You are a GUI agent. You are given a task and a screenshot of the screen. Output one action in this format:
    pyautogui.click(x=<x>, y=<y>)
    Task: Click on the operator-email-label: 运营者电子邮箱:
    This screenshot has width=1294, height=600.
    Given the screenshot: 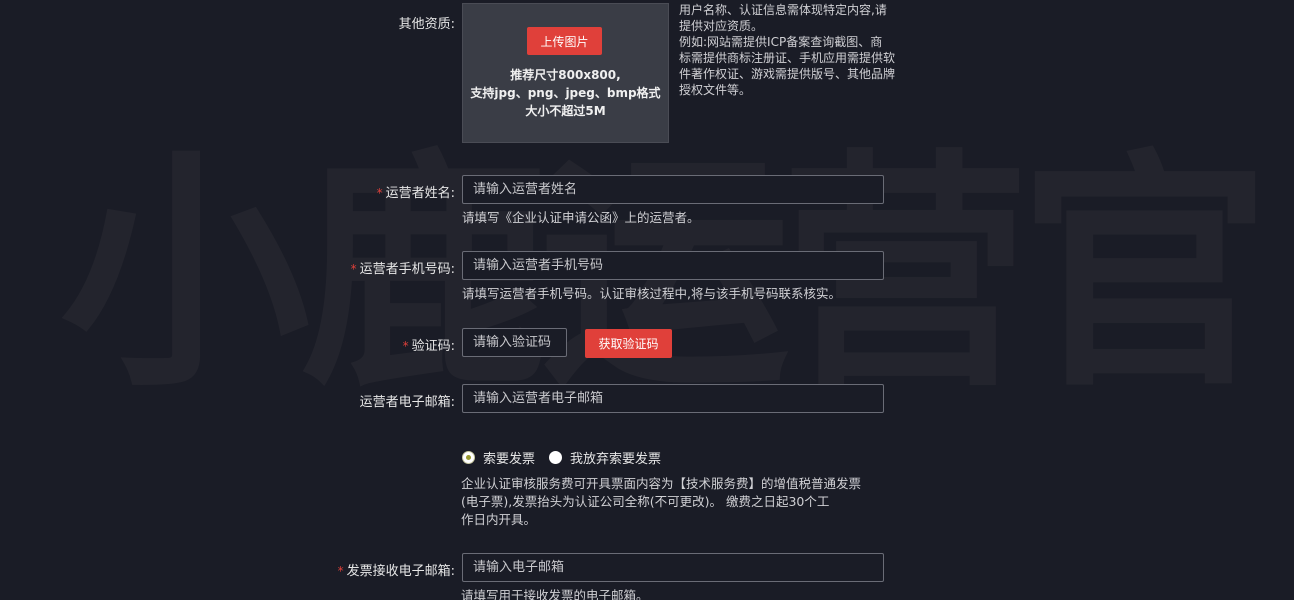 What is the action you would take?
    pyautogui.click(x=407, y=402)
    